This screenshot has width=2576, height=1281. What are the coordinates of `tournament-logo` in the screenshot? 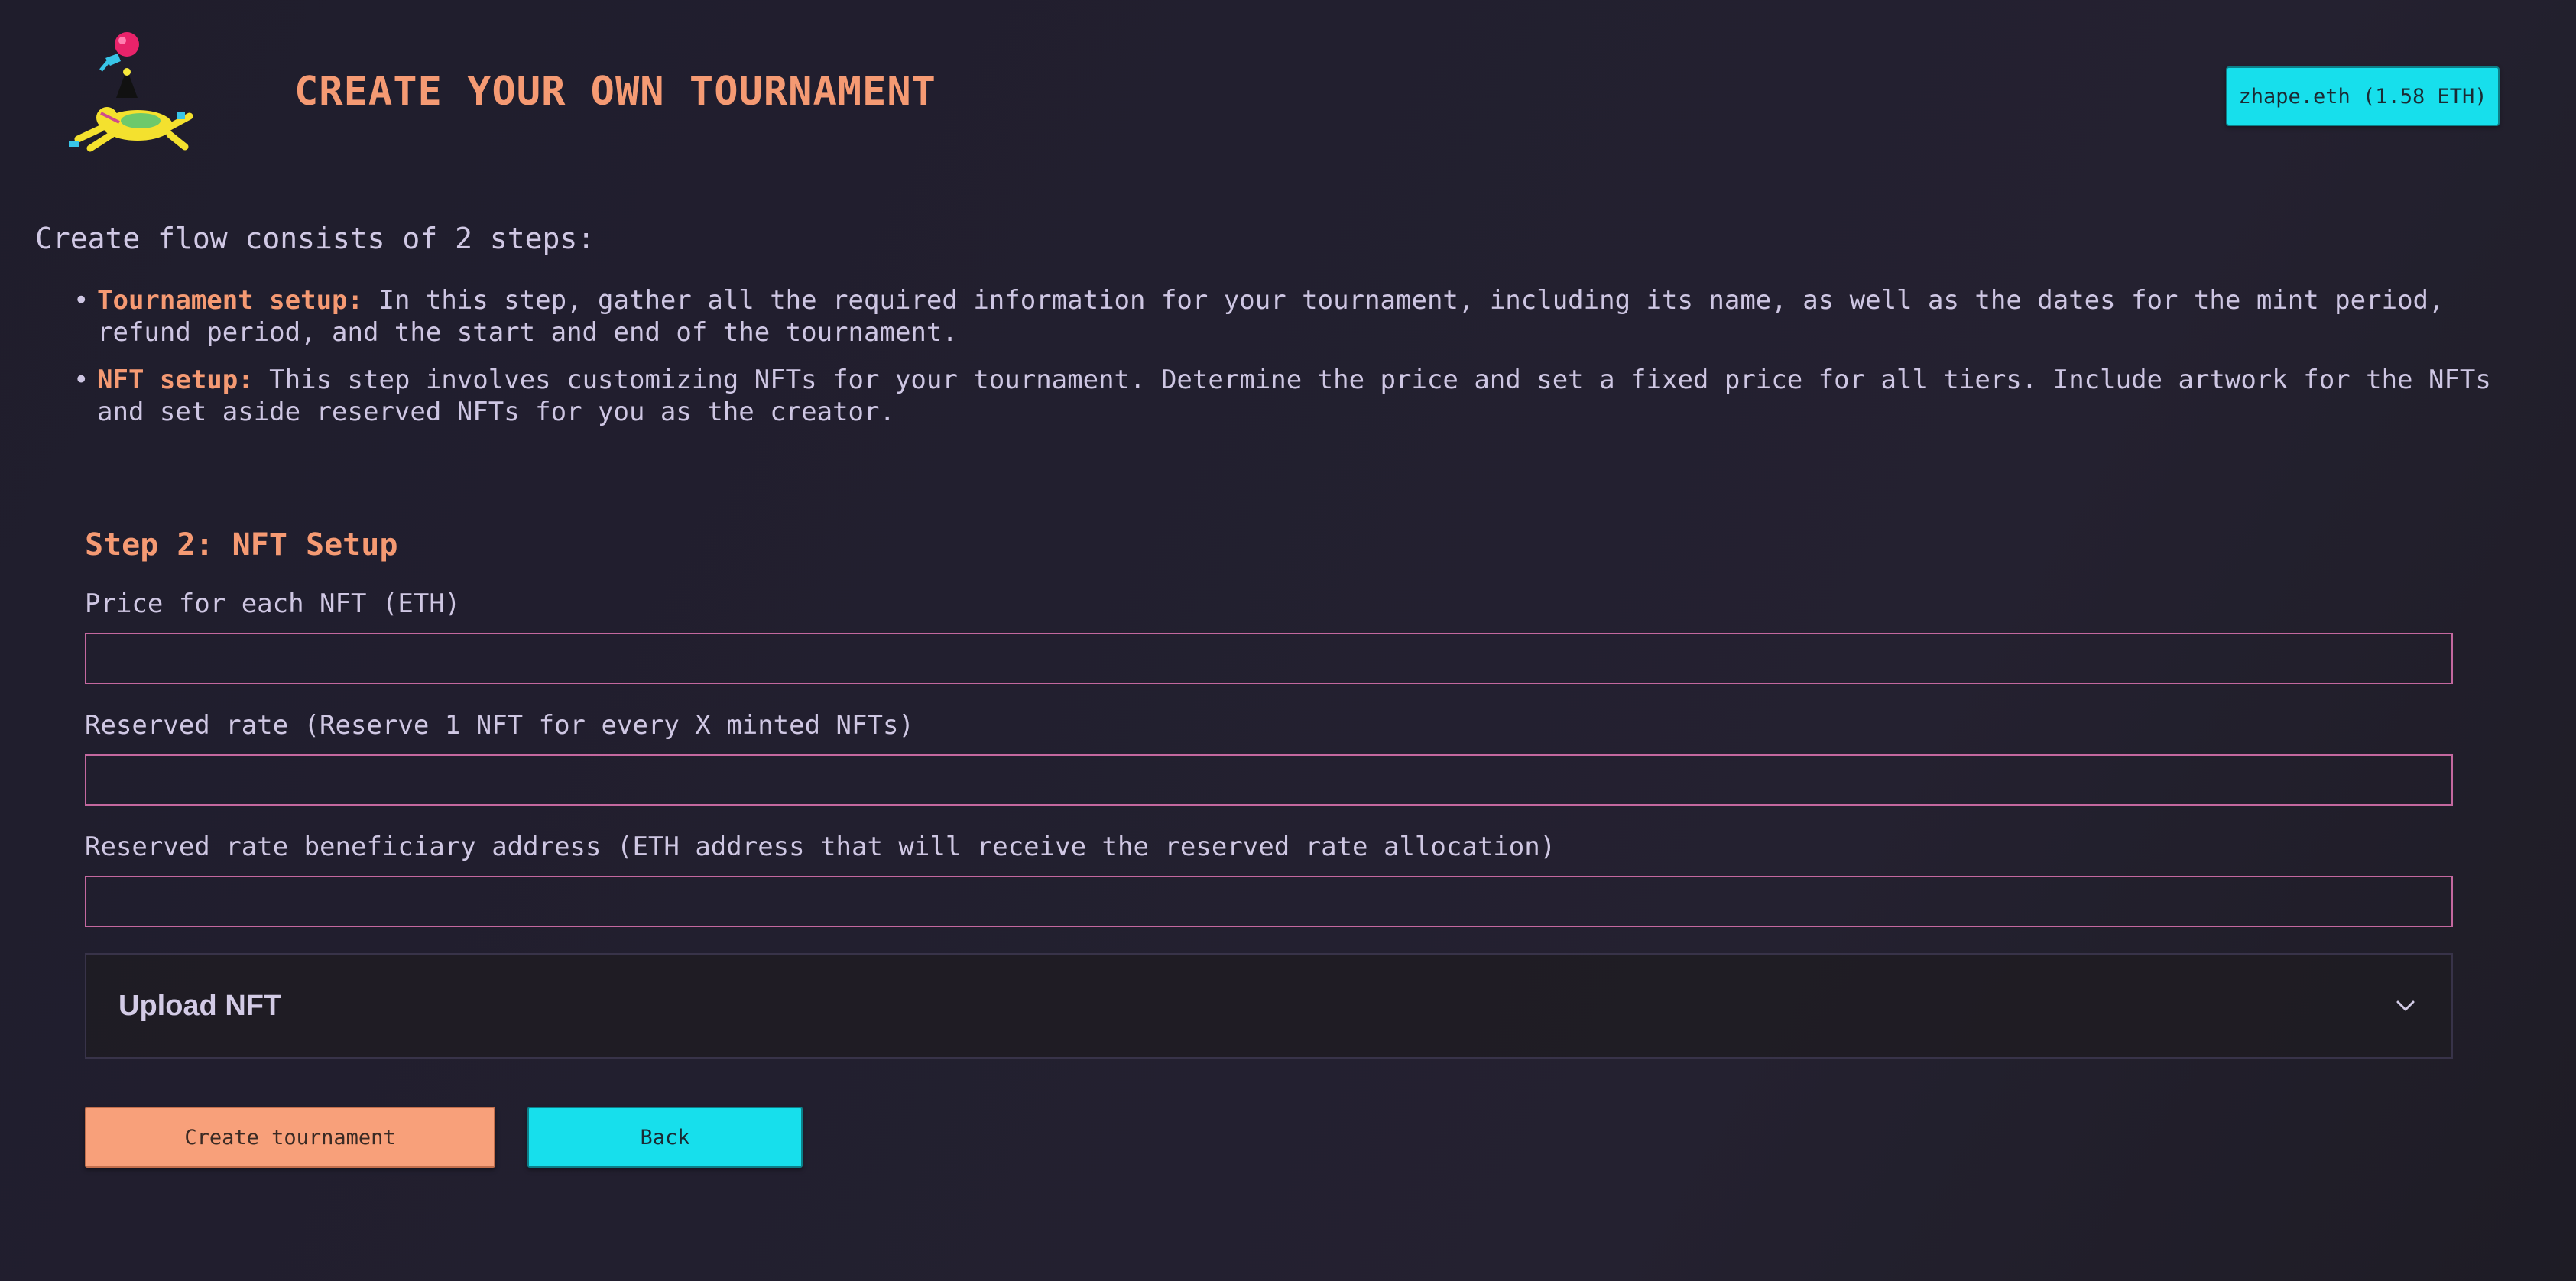 It's located at (128, 92).